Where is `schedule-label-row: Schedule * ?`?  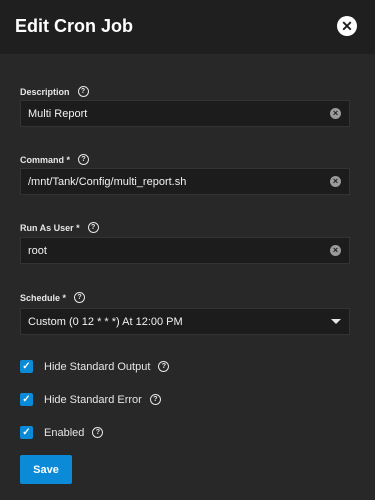
schedule-label-row: Schedule * ? is located at coordinates (53, 297).